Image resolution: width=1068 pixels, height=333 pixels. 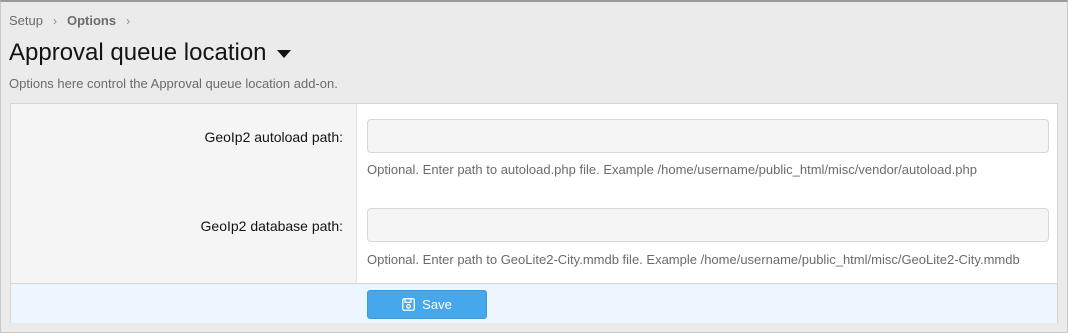 What do you see at coordinates (26, 20) in the screenshot?
I see `breadcrumb-setup: Setup` at bounding box center [26, 20].